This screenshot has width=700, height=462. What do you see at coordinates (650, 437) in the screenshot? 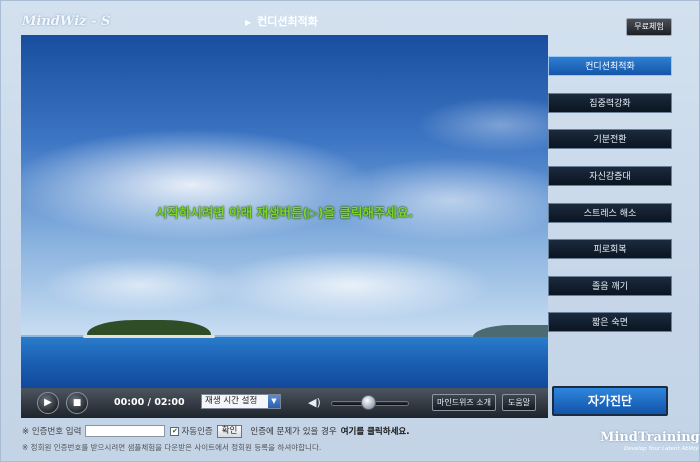
I see `mindtraining-logo: MindTraining` at bounding box center [650, 437].